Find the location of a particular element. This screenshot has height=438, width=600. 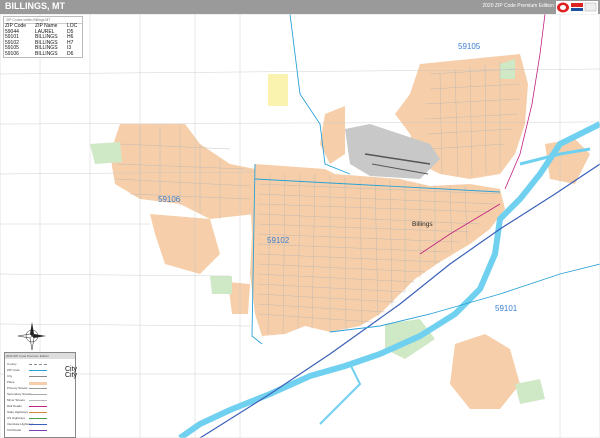

place-area is located at coordinates (278, 90).